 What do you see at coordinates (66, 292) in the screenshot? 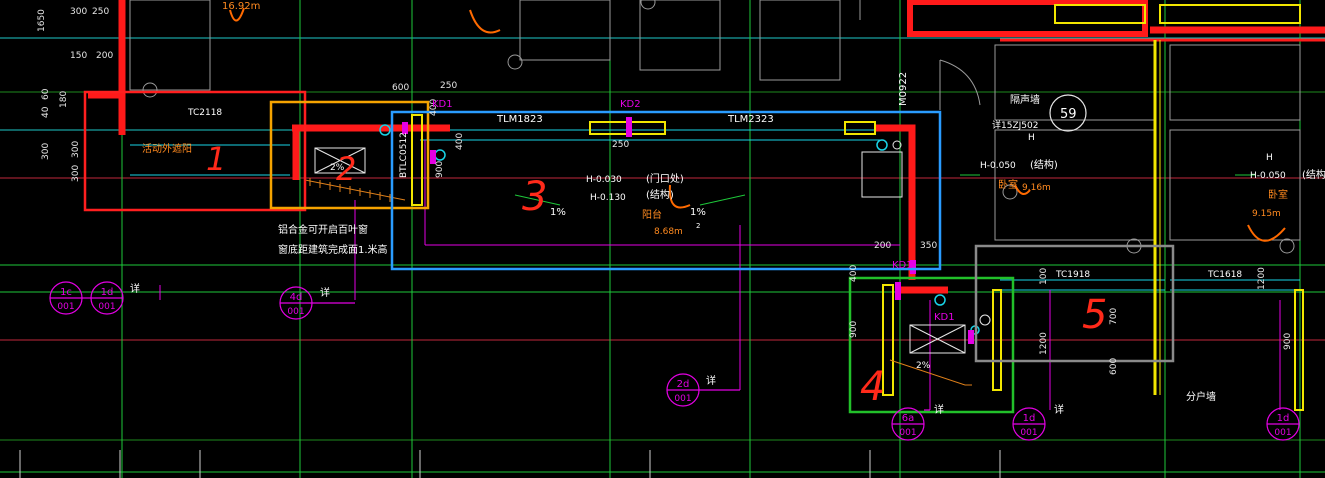
I see `callout-top: 1c` at bounding box center [66, 292].